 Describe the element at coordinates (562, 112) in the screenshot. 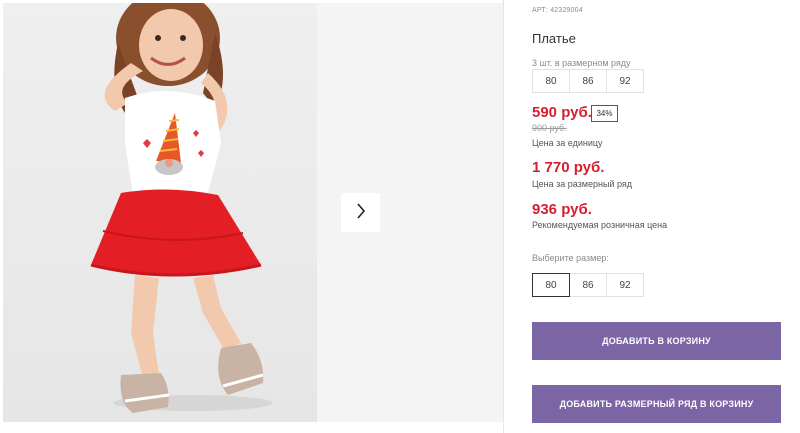

I see `current-price: 590 руб.` at that location.